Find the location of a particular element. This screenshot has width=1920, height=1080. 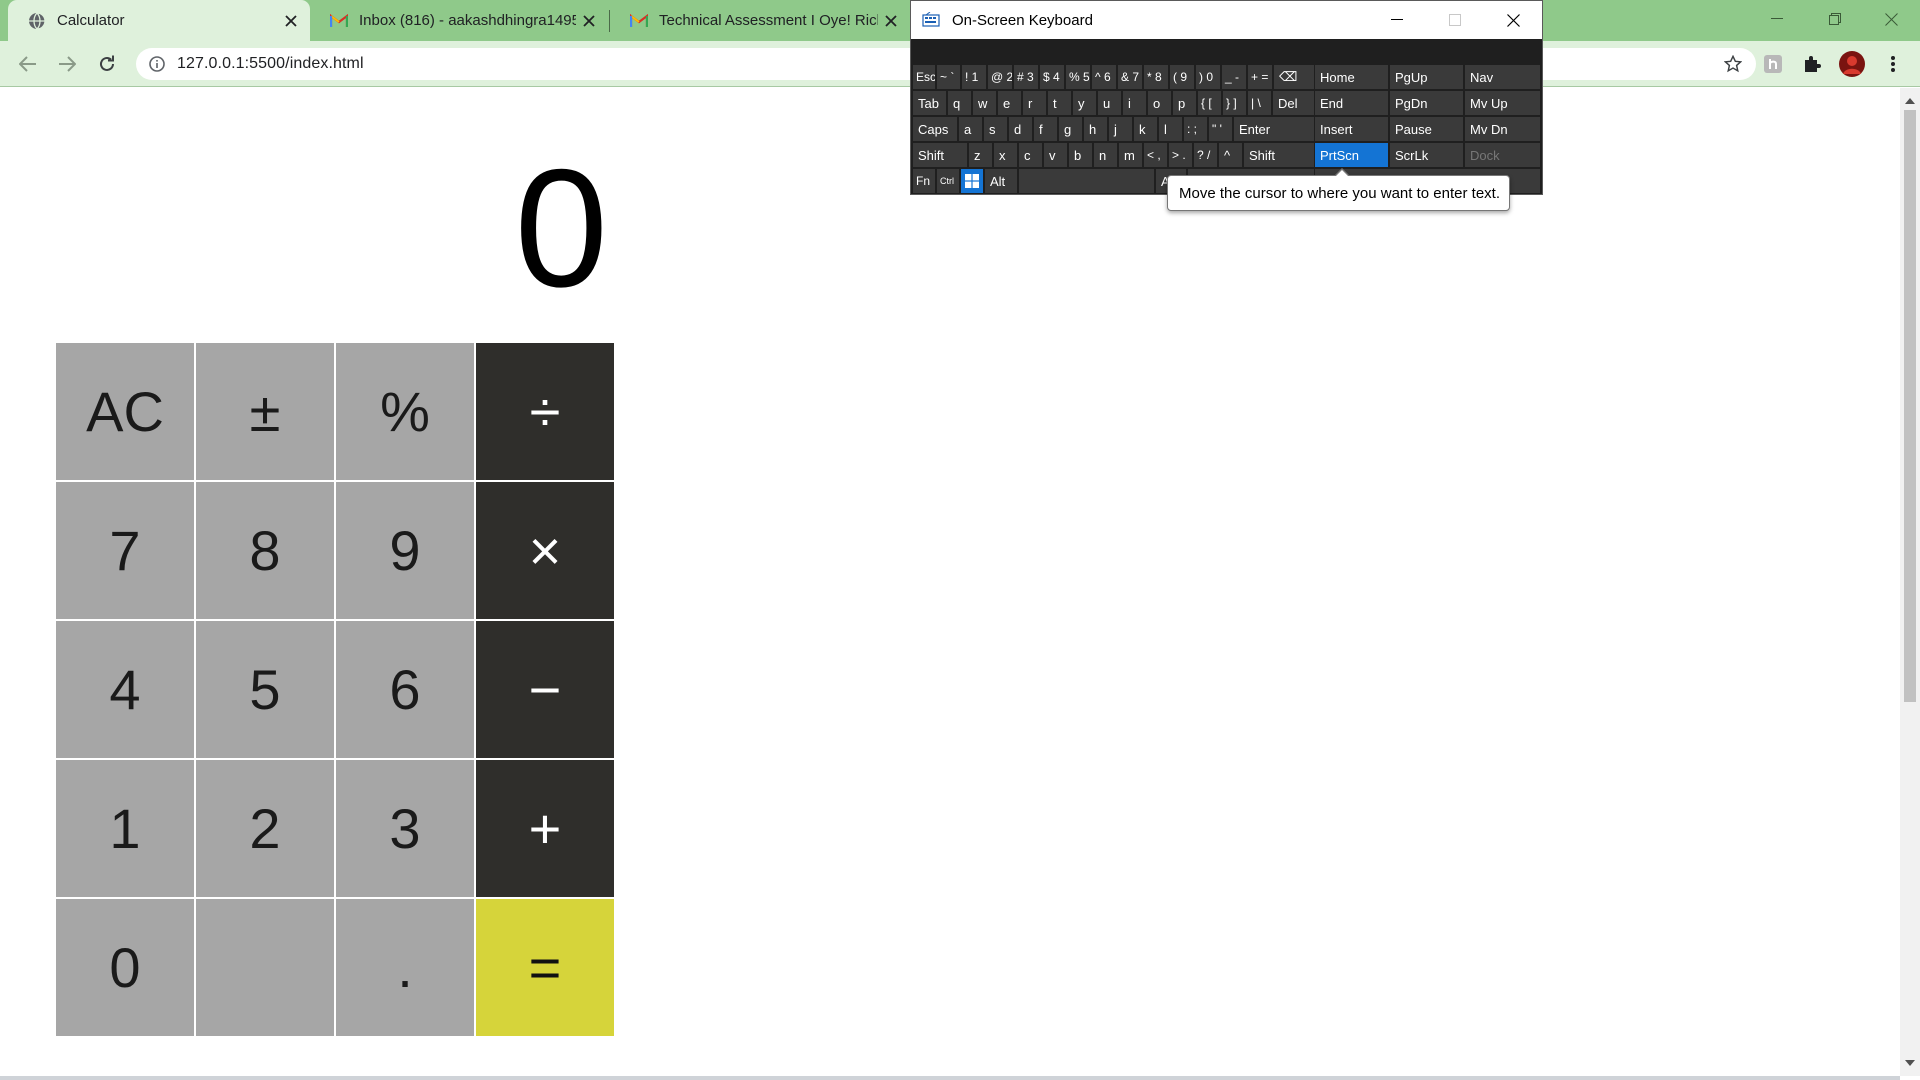

key-7: 7 is located at coordinates (125, 550).